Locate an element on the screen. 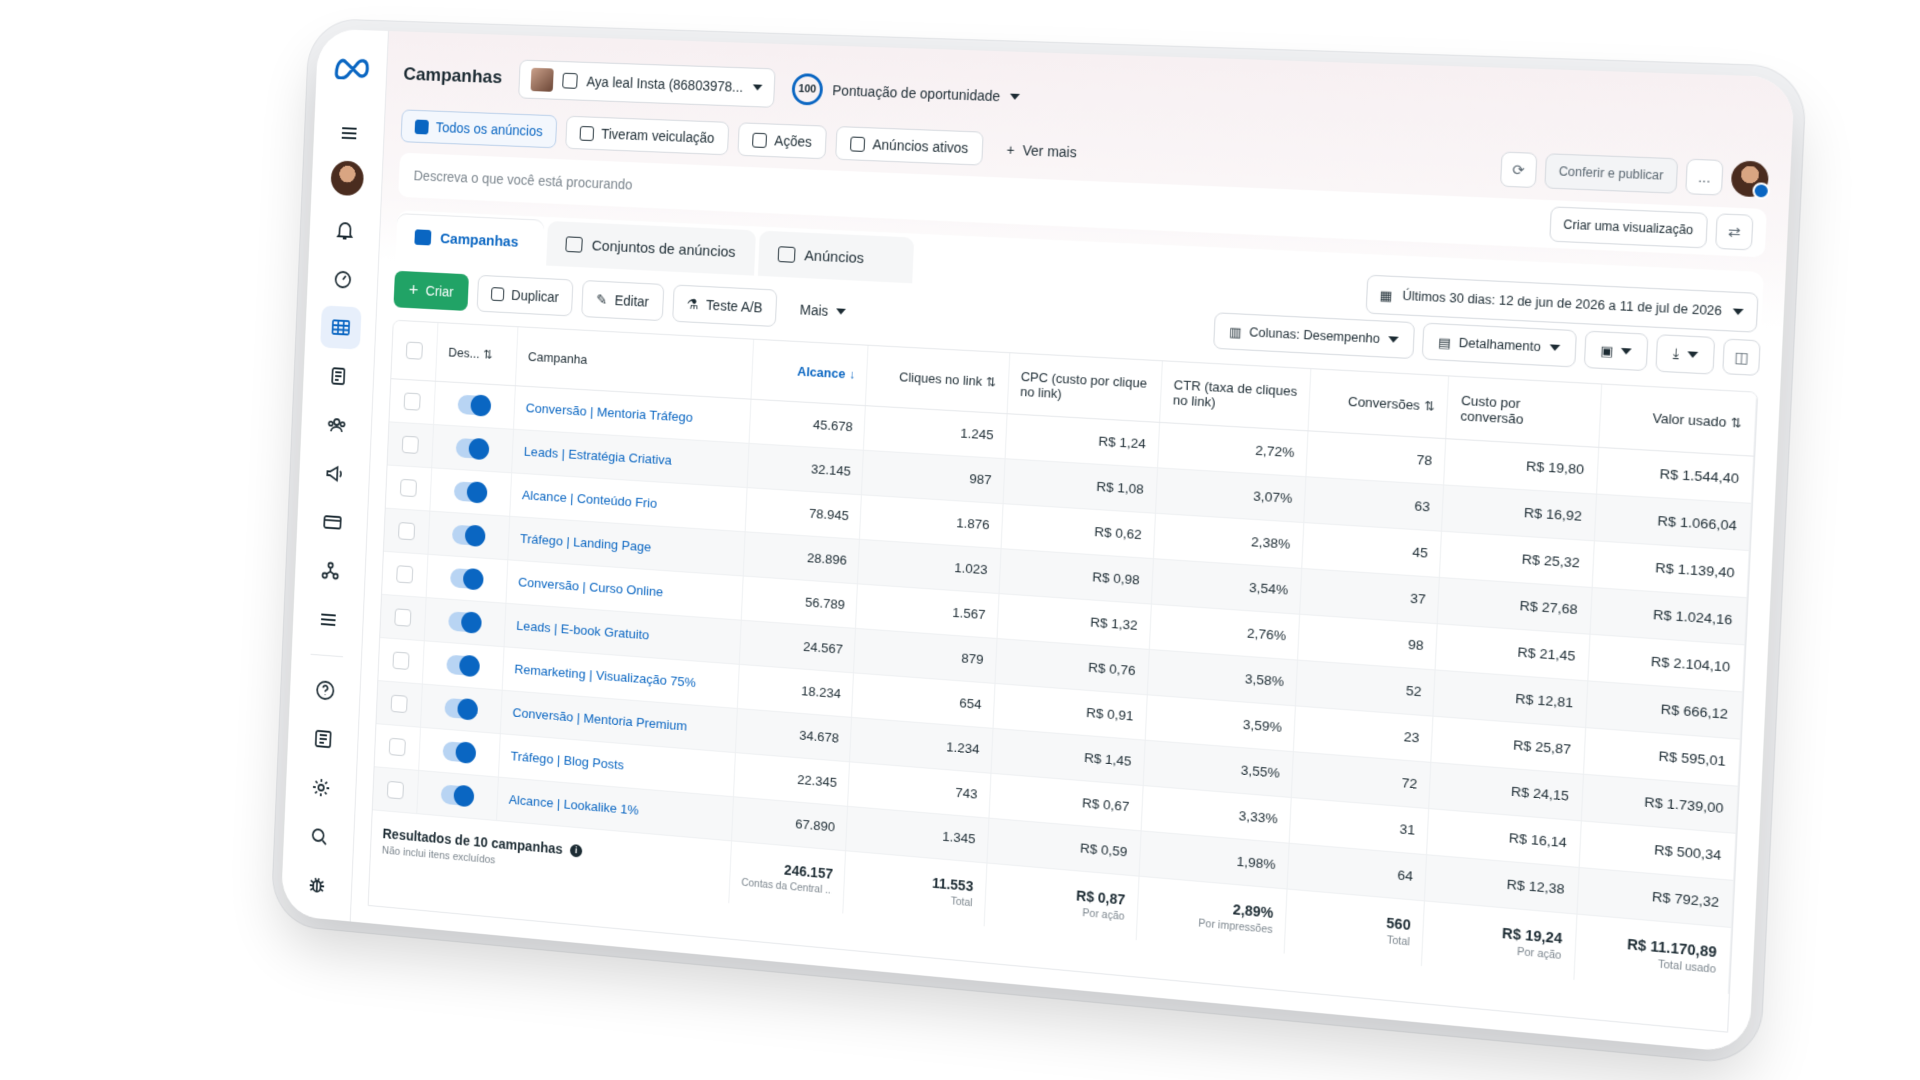 The width and height of the screenshot is (1920, 1080). select-all-checkbox is located at coordinates (414, 350).